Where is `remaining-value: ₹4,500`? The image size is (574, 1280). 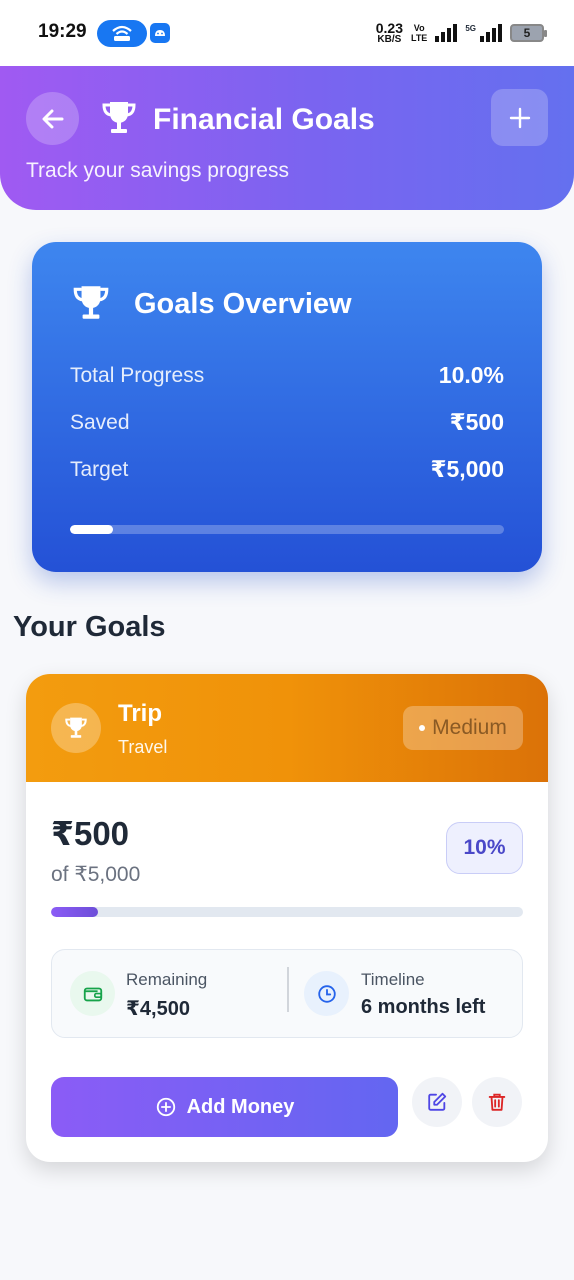 remaining-value: ₹4,500 is located at coordinates (158, 1009).